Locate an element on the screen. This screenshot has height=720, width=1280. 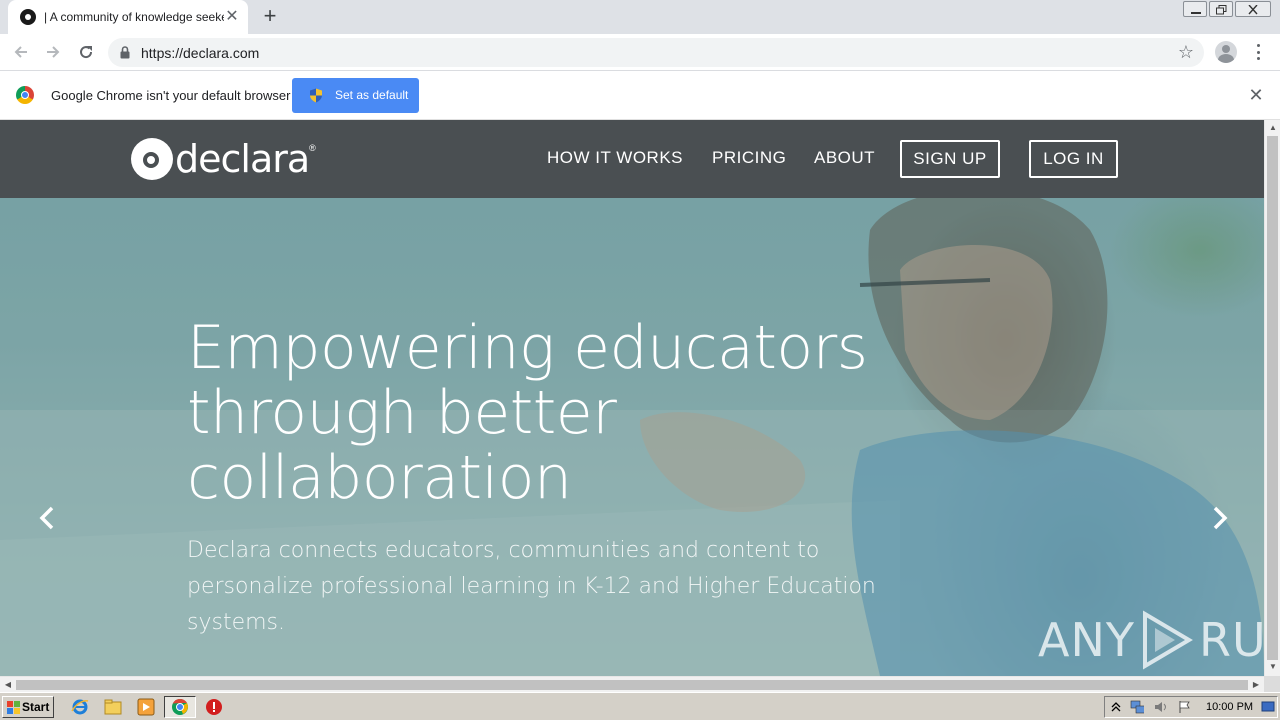
anyrun-watermark: ANY RUN is located at coordinates (1151, 640).